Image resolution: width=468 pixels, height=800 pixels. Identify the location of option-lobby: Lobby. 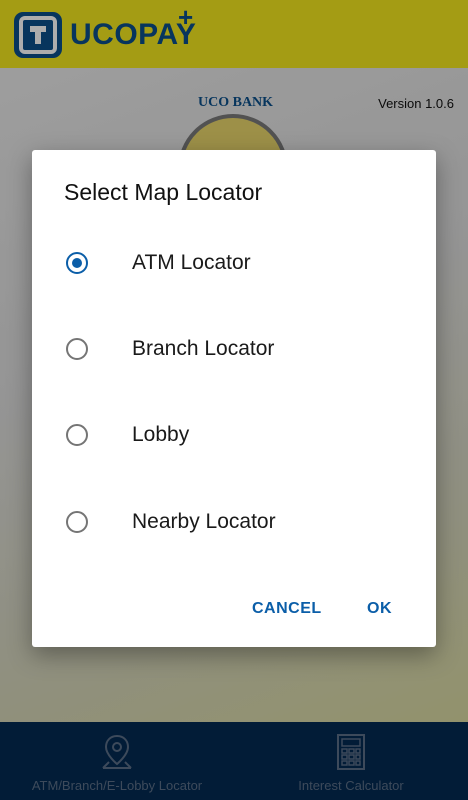
(234, 435).